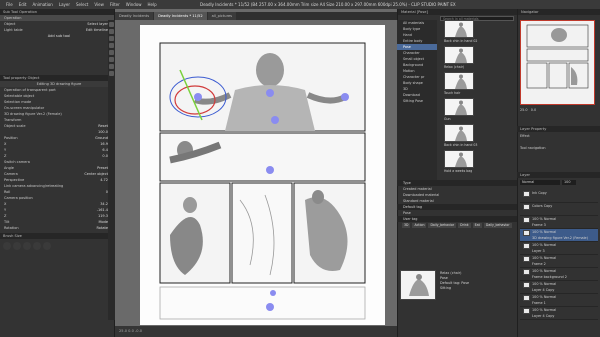 The width and height of the screenshot is (600, 337). I want to click on material-thumbnail-label: Back chin in hand 03, so click(461, 145).